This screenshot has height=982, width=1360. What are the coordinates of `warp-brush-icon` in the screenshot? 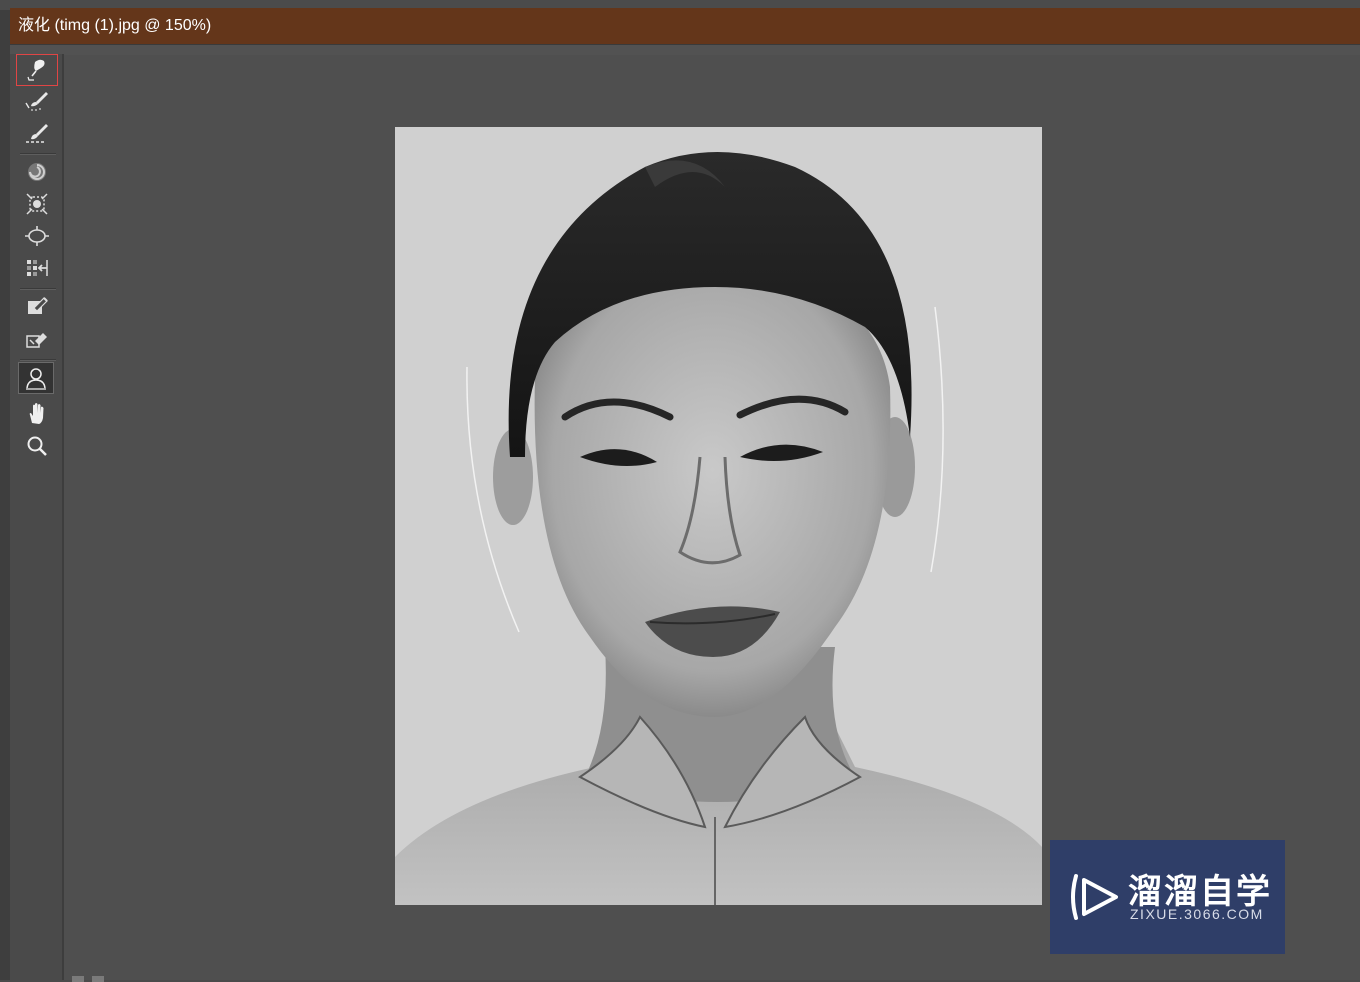 It's located at (36, 70).